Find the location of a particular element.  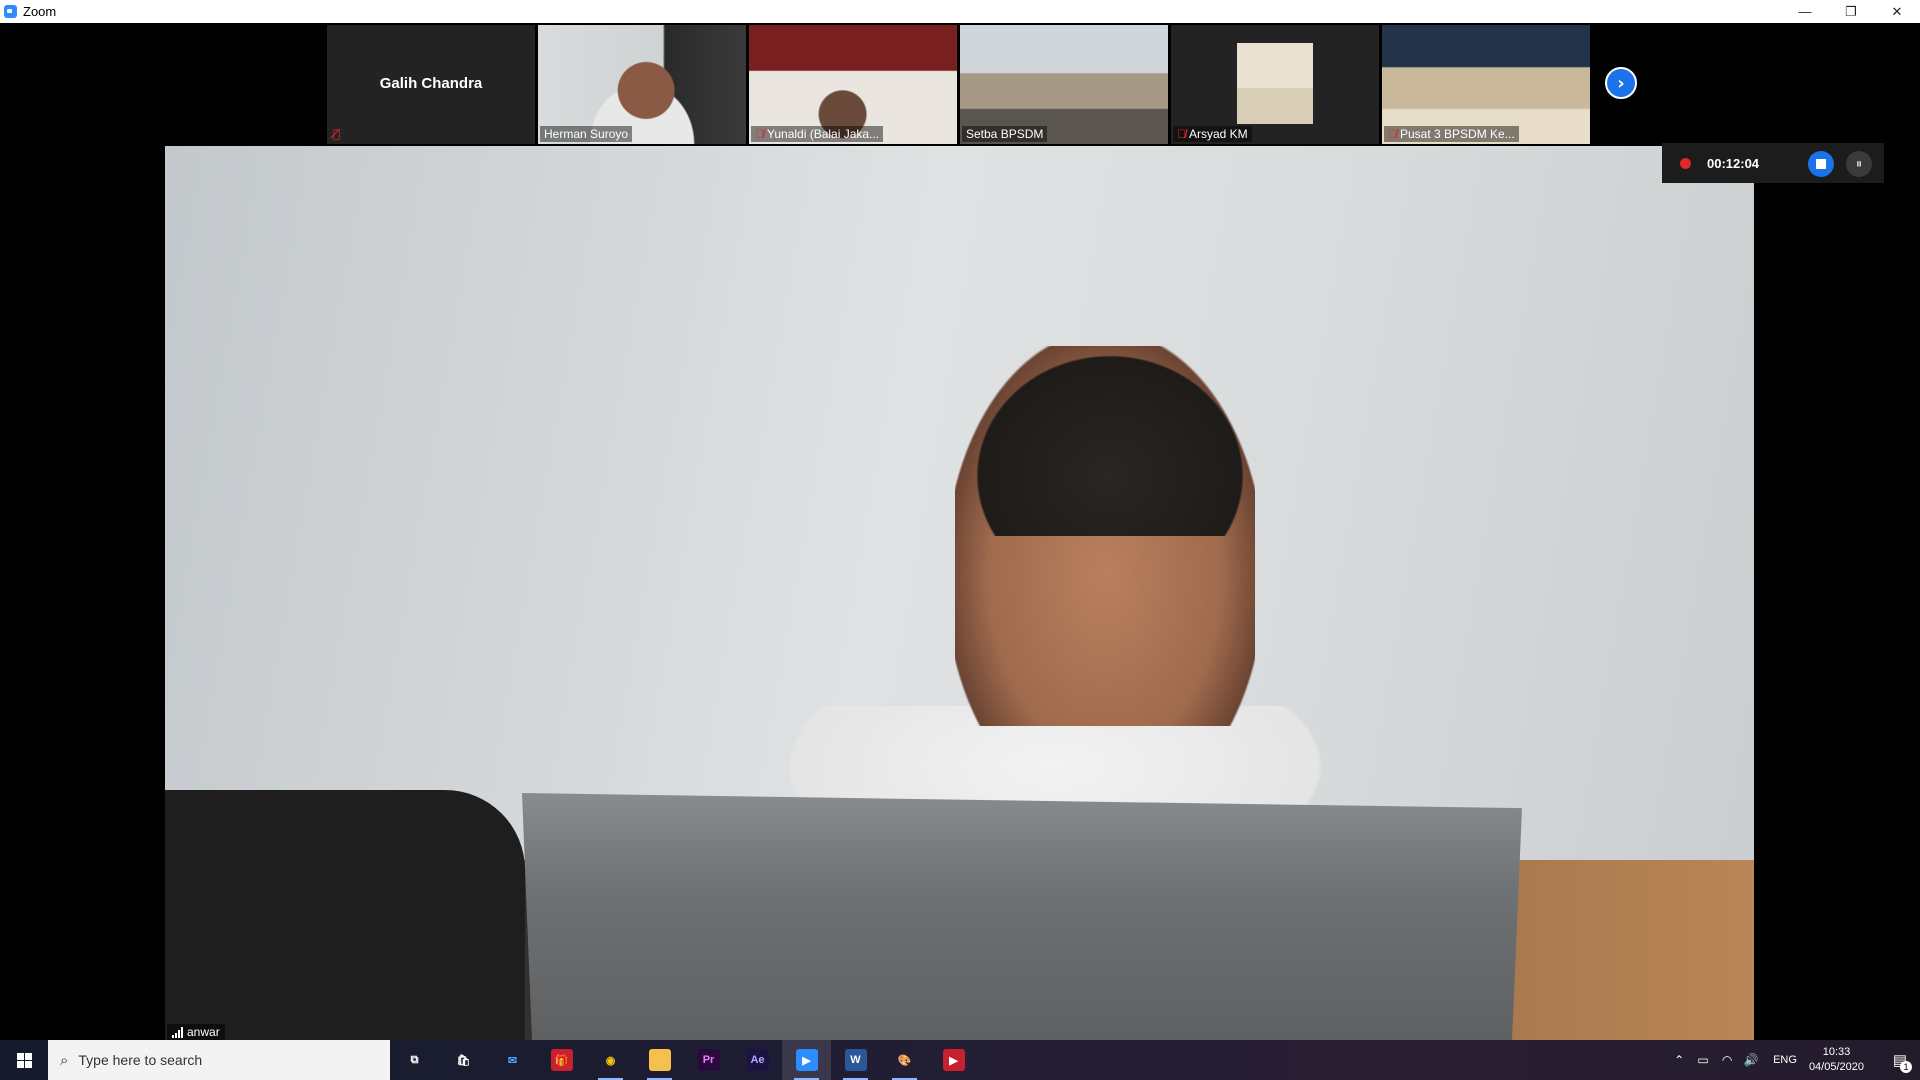

windows-logo-icon is located at coordinates (24, 1060).